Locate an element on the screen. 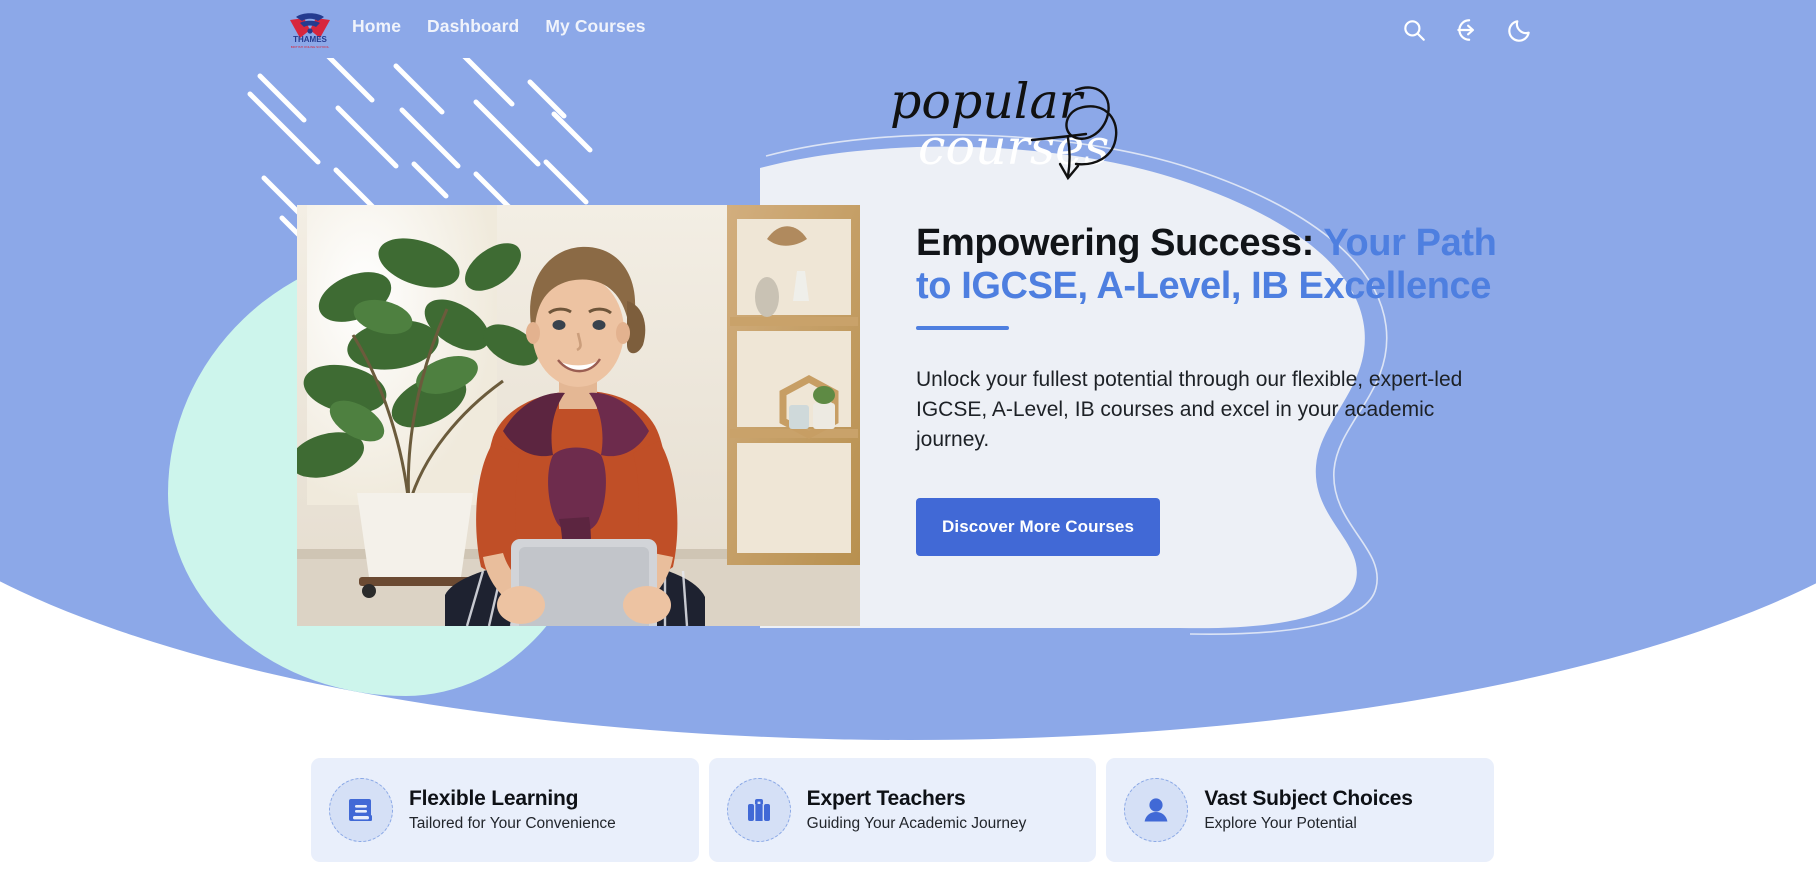 This screenshot has height=872, width=1816. hero-heading-accent-line2: to IGCSE, A-Level, IB Excellence is located at coordinates (1203, 285).